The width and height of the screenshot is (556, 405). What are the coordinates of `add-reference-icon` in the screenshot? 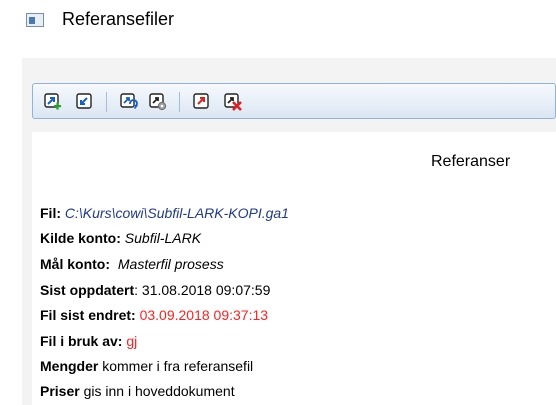 It's located at (53, 102).